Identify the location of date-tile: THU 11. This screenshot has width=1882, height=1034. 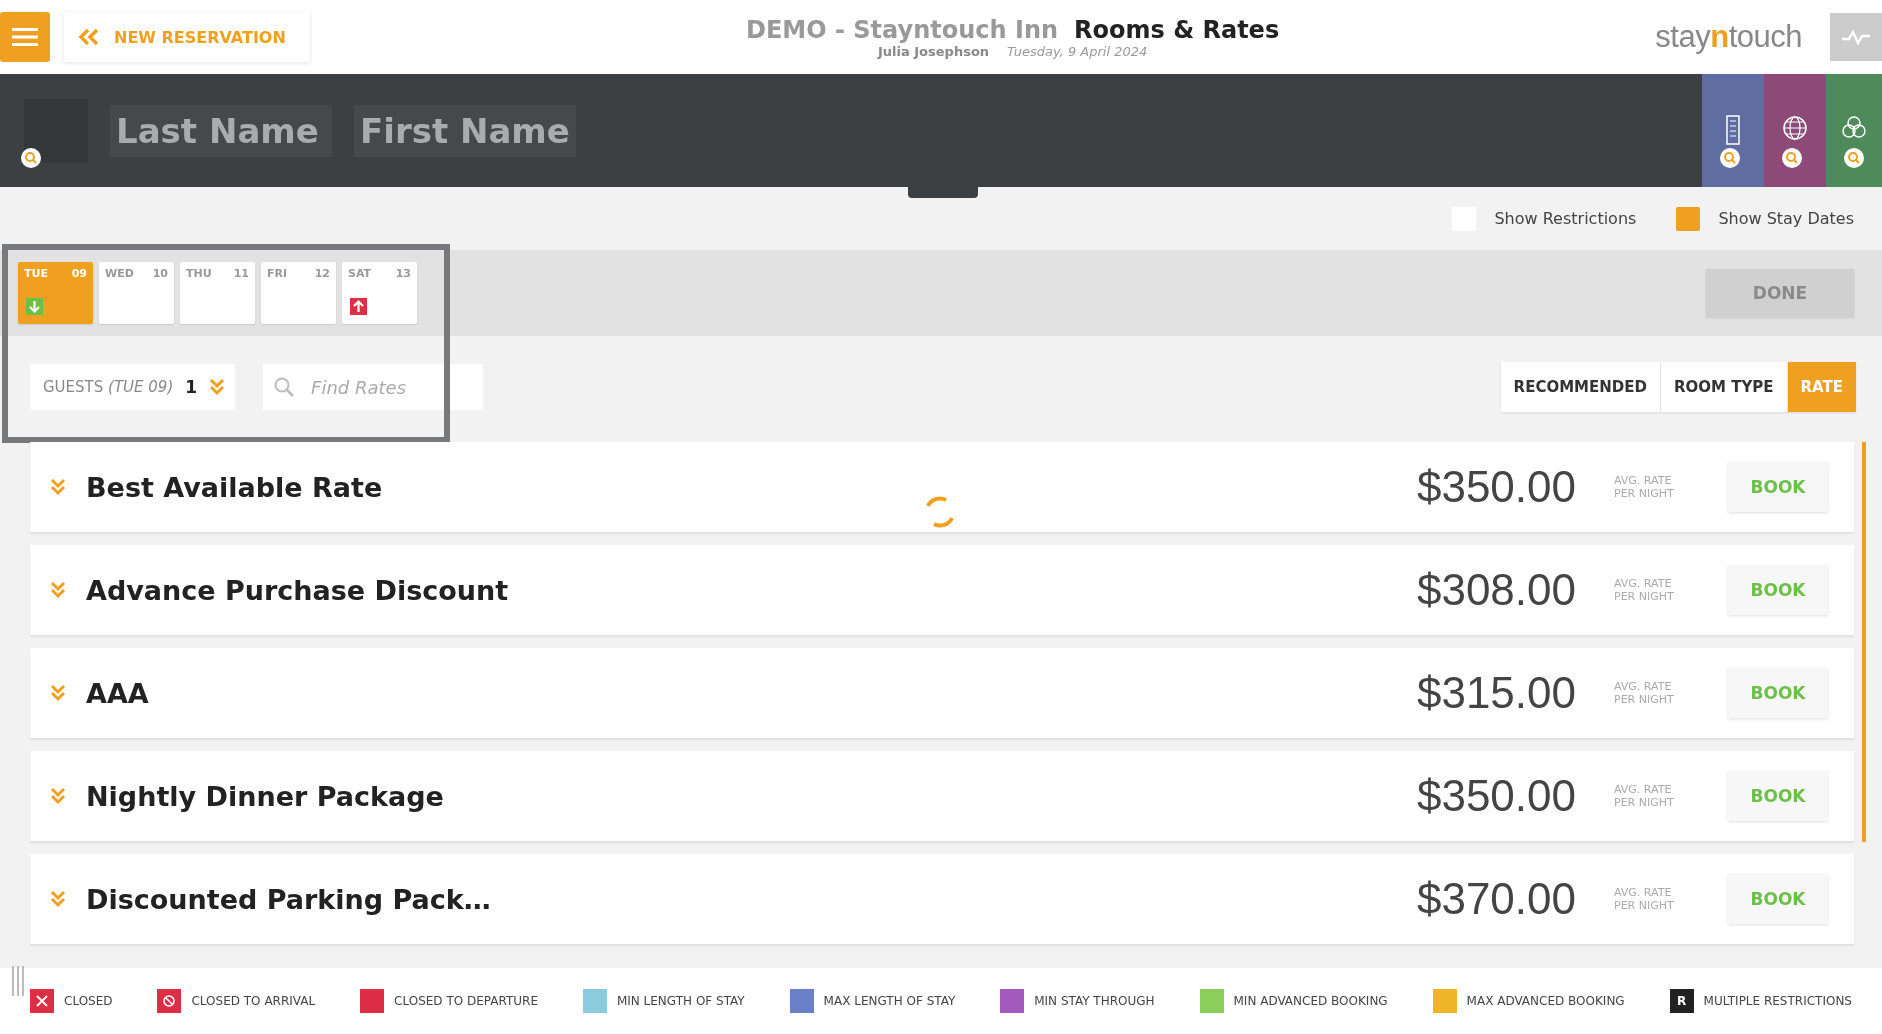
(217, 293).